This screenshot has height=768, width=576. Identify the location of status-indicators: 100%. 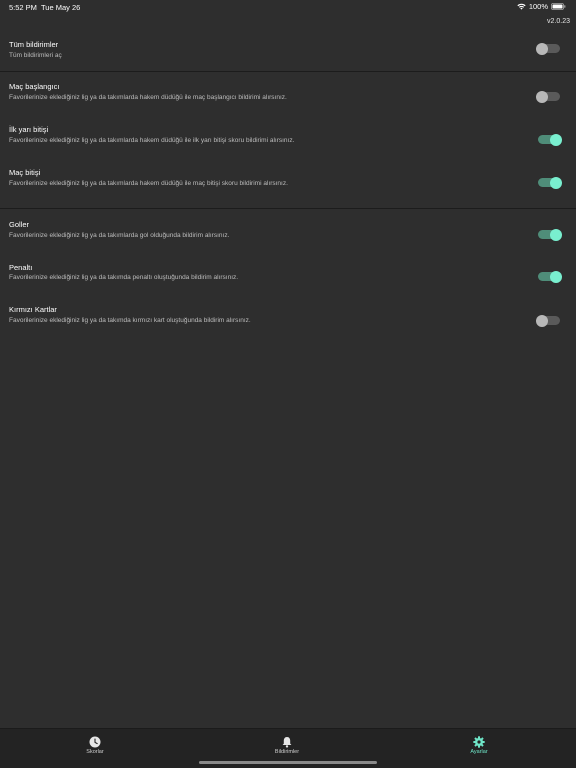
(541, 6).